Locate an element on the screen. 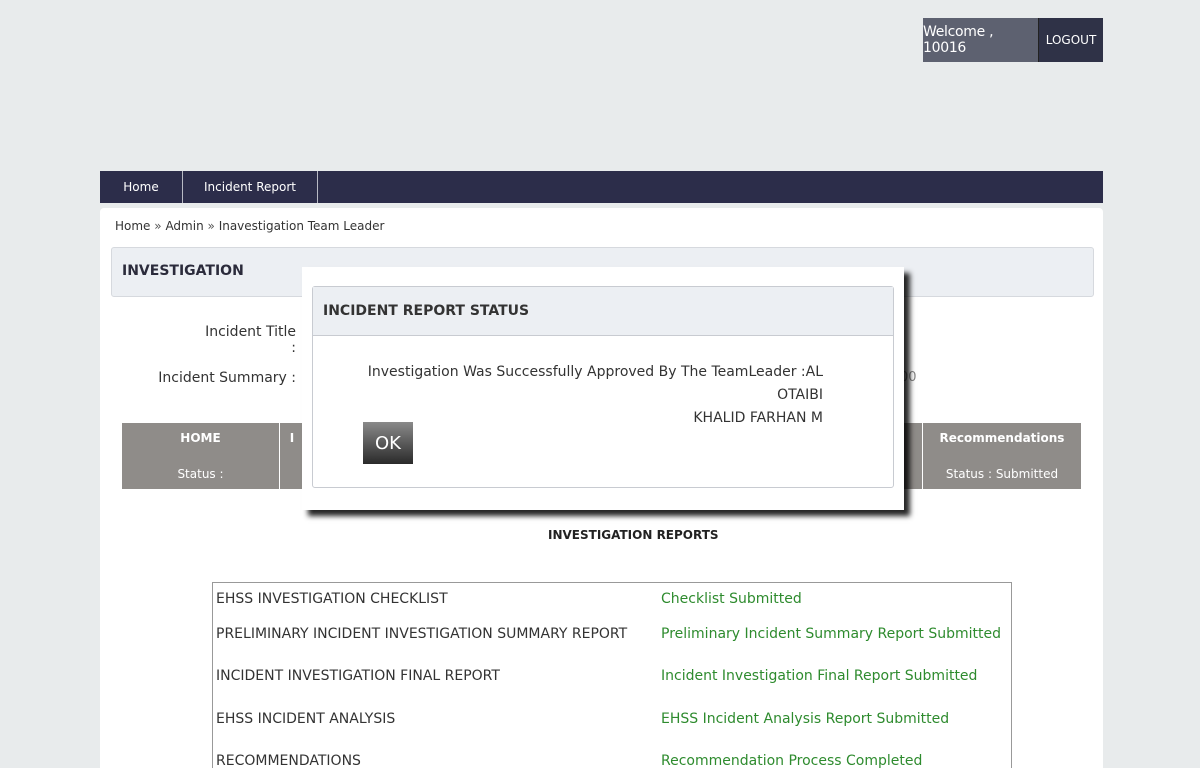  report-status: Checklist Submitted is located at coordinates (731, 599).